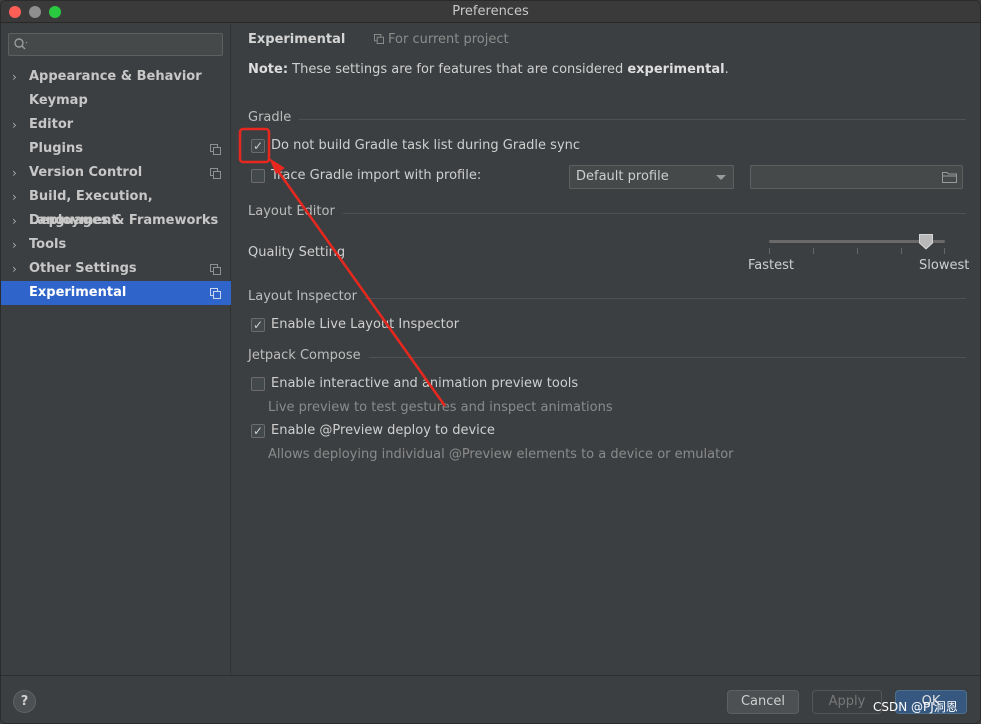 This screenshot has width=981, height=724. What do you see at coordinates (116, 206) in the screenshot?
I see `sidebar-item-build-execution-deployment: › Build, Execution, Deployment` at bounding box center [116, 206].